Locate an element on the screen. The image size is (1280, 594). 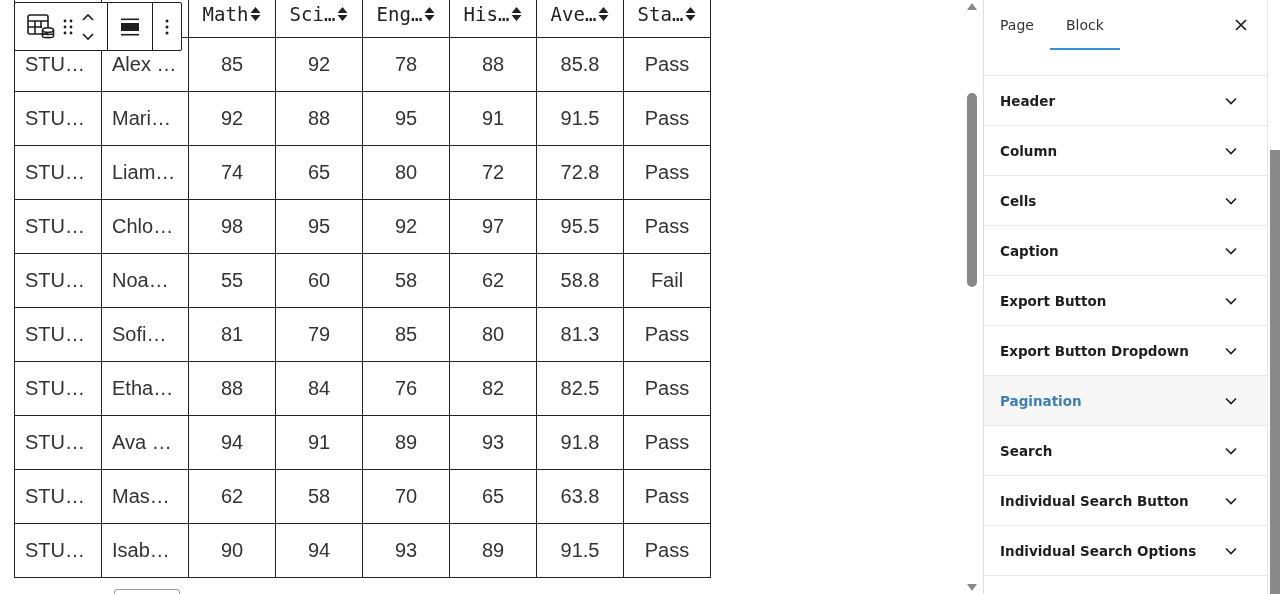
table-cell: 72 is located at coordinates (493, 172).